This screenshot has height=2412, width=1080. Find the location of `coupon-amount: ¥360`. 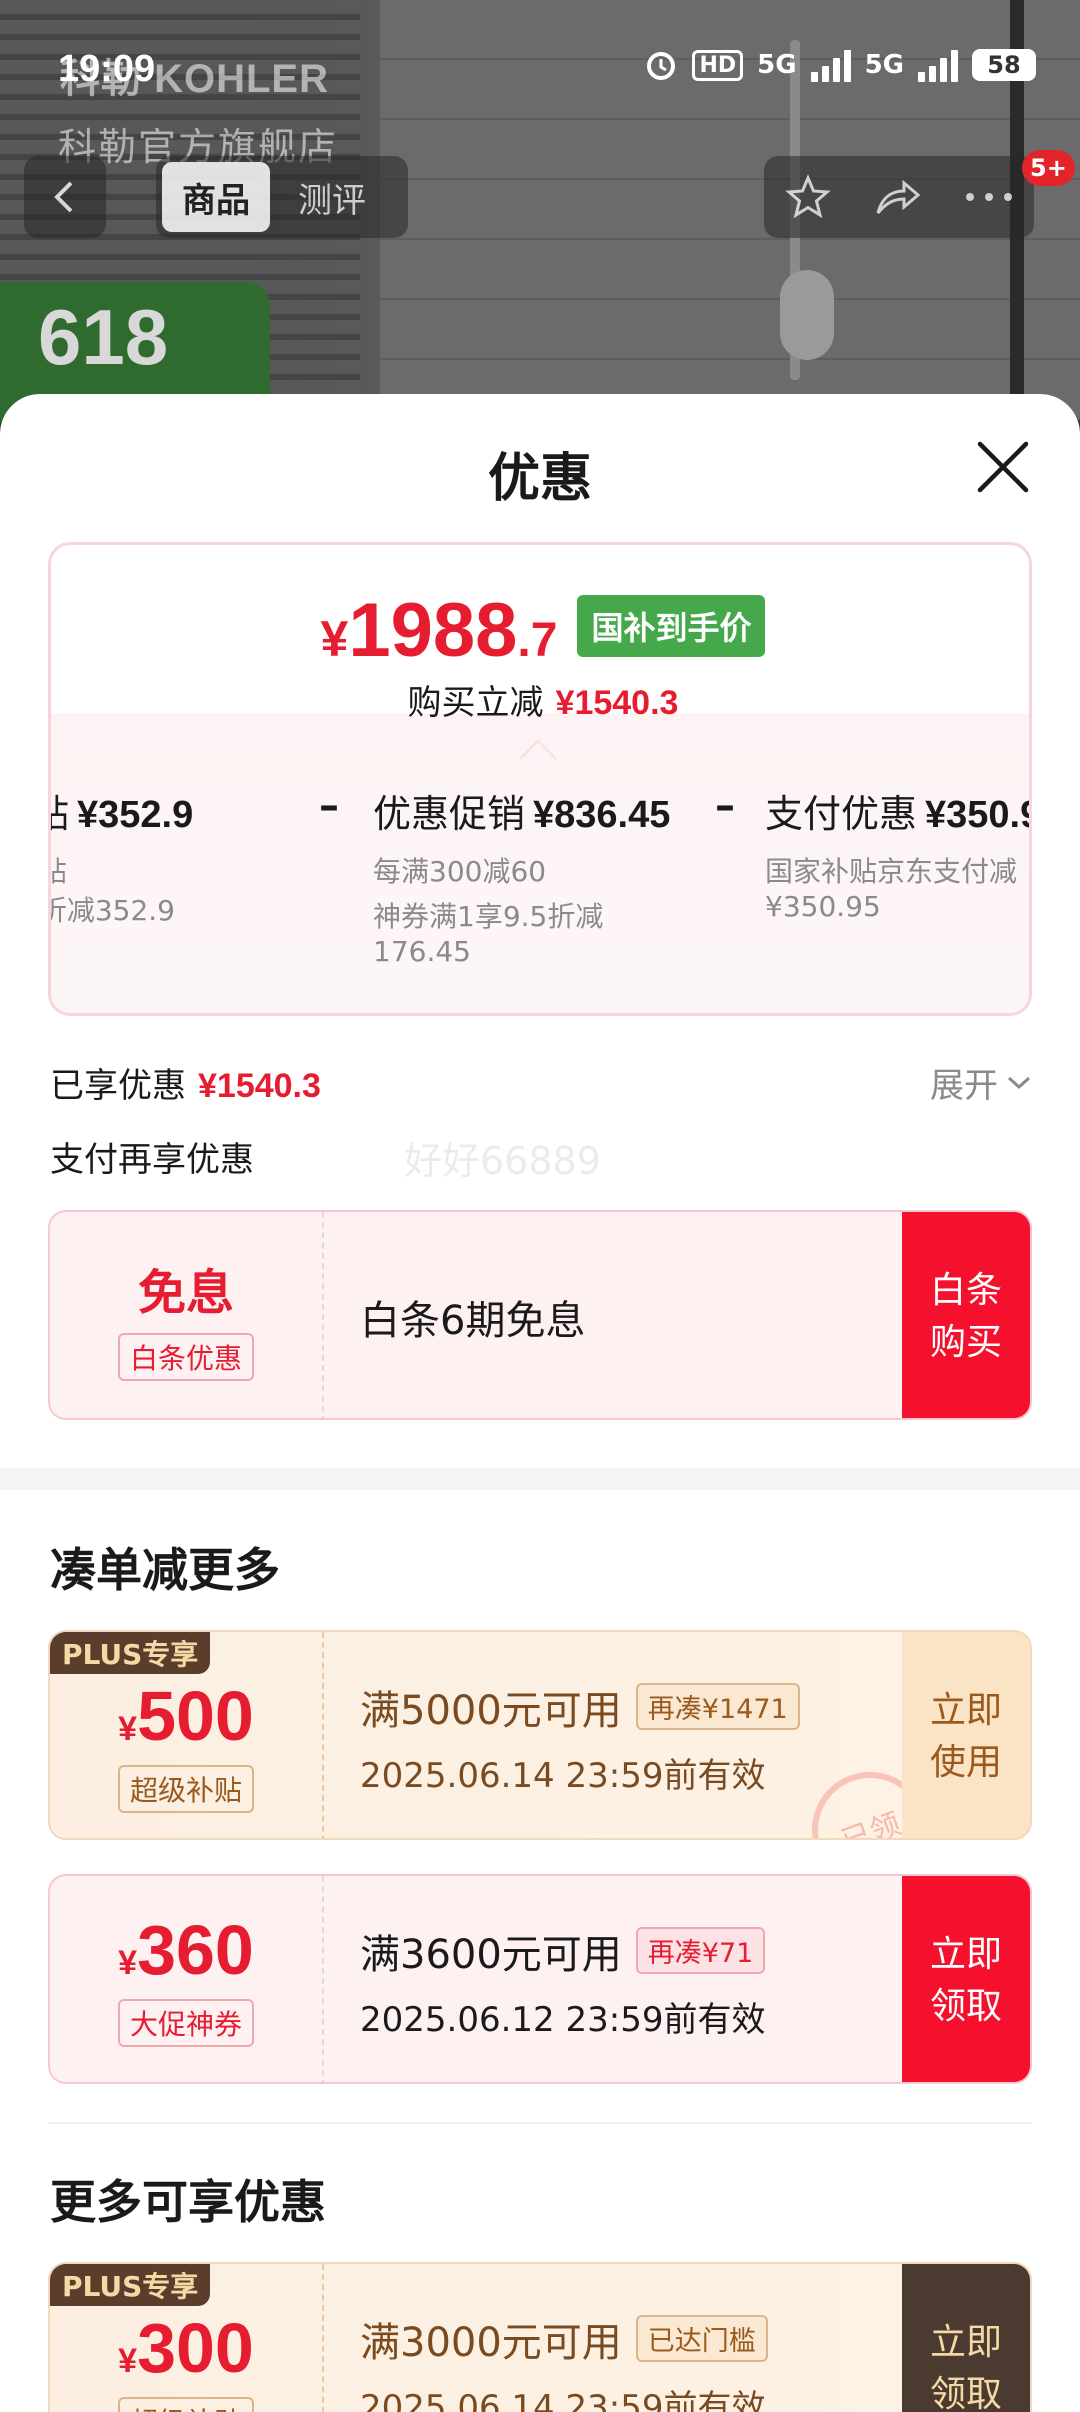

coupon-amount: ¥360 is located at coordinates (186, 1950).